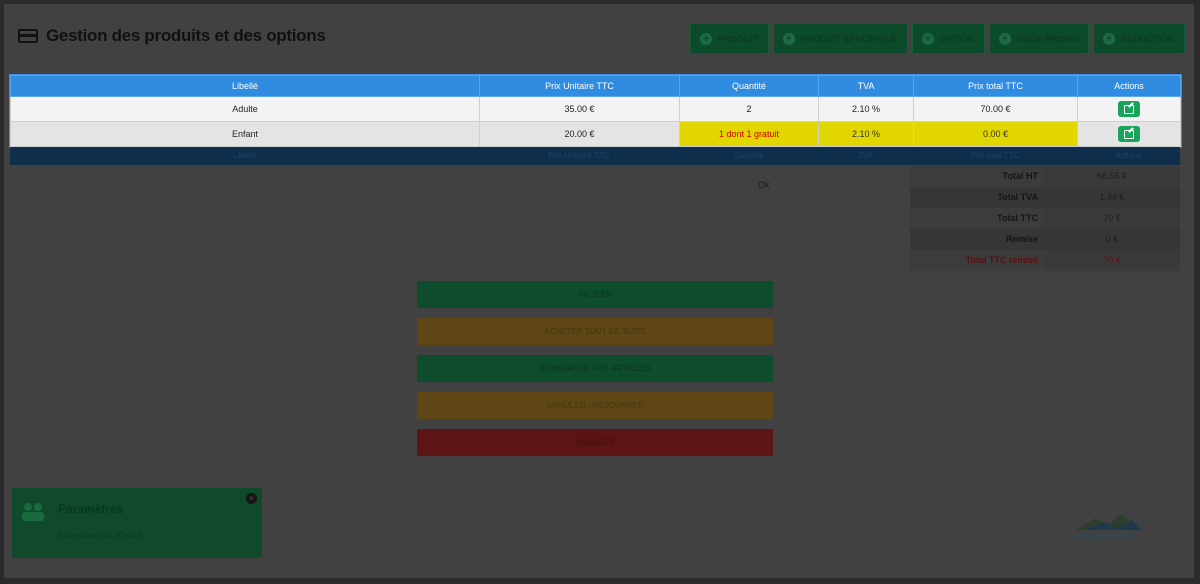 The width and height of the screenshot is (1200, 584). I want to click on cancel-return-button: ANNULER - RETOURNER, so click(595, 405).